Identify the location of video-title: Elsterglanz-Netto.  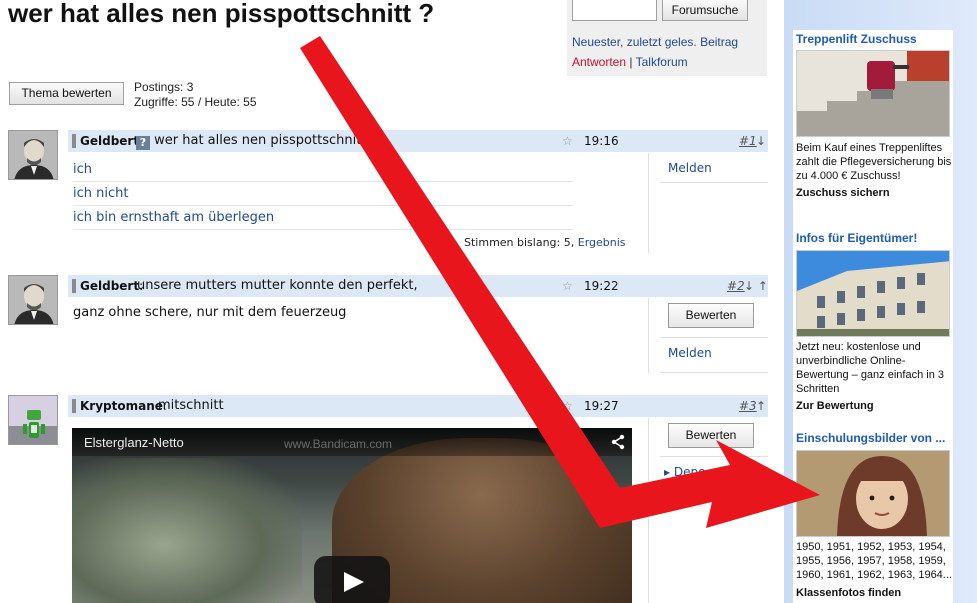
(134, 442).